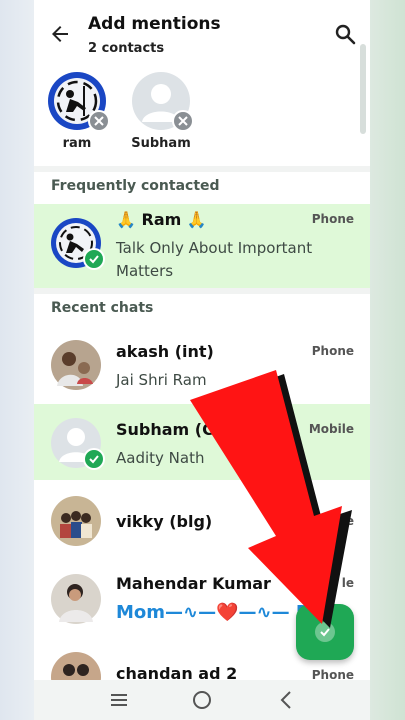 This screenshot has width=405, height=720. Describe the element at coordinates (77, 143) in the screenshot. I see `selected-contact-name: ram` at that location.